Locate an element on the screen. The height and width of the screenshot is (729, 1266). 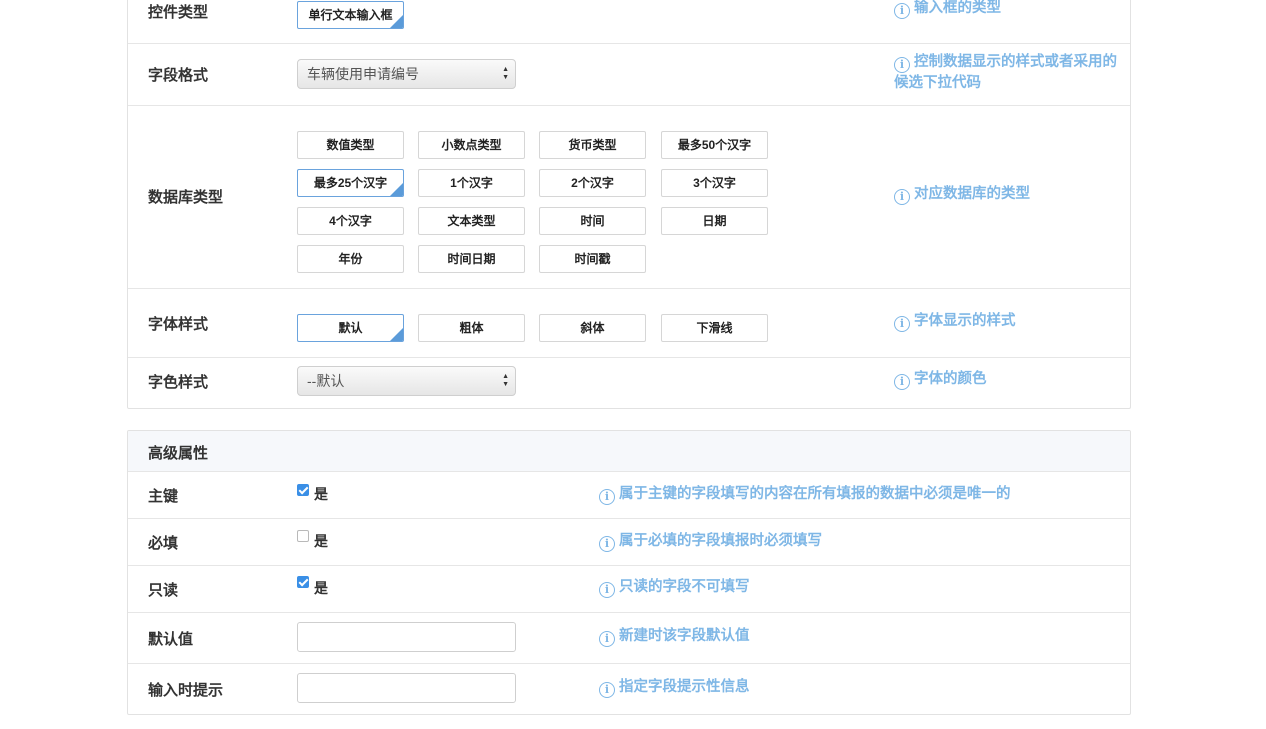
db-type-option: 4个汉字 is located at coordinates (350, 221).